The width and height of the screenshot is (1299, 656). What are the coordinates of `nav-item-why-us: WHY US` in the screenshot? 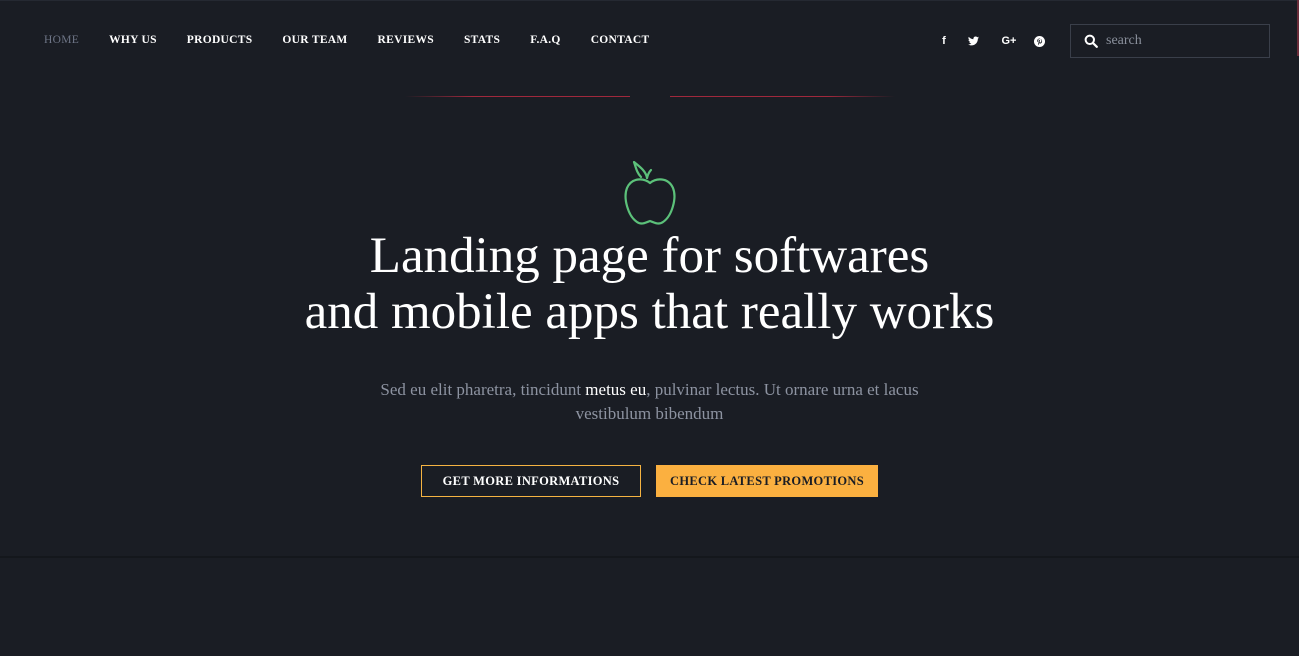 It's located at (133, 40).